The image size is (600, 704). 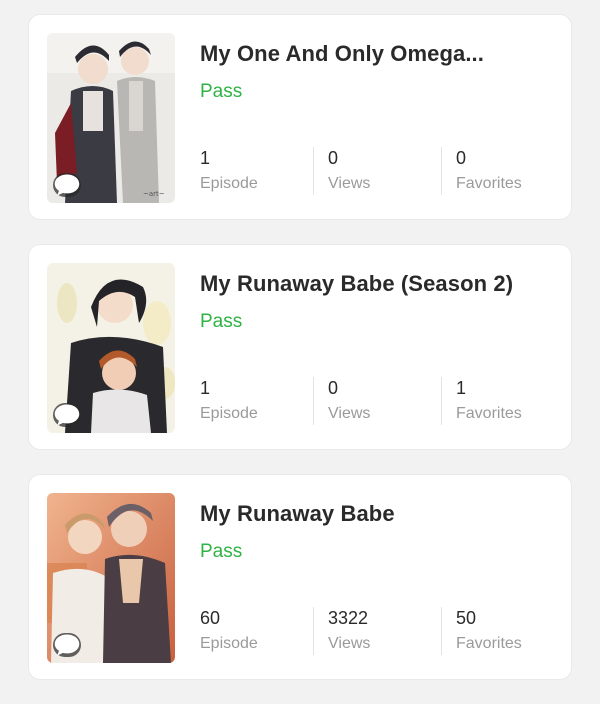 What do you see at coordinates (489, 401) in the screenshot?
I see `stat-favorites: 1 Favorites` at bounding box center [489, 401].